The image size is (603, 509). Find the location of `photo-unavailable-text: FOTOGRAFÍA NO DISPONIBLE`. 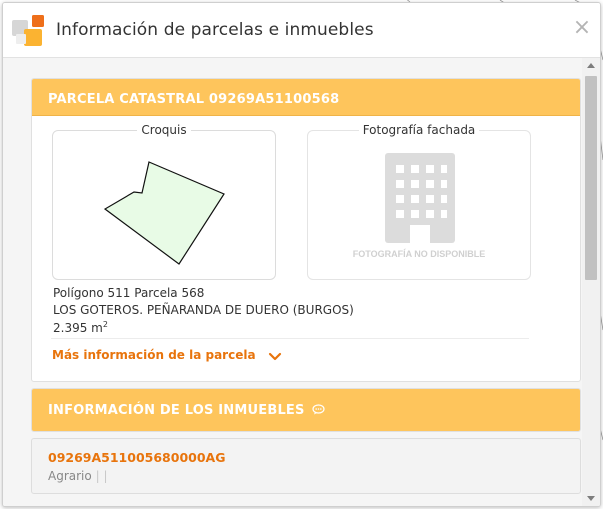

photo-unavailable-text: FOTOGRAFÍA NO DISPONIBLE is located at coordinates (419, 254).